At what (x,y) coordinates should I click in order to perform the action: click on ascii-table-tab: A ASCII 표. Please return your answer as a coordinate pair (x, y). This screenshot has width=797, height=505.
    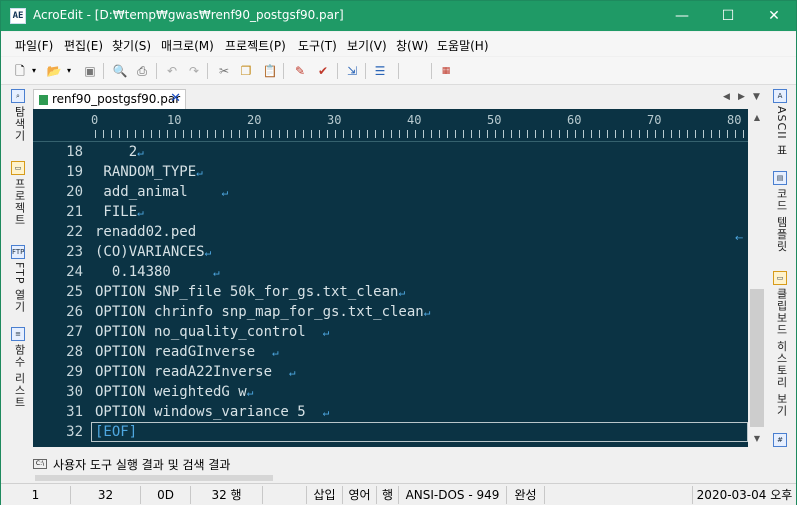
    Looking at the image, I should click on (780, 122).